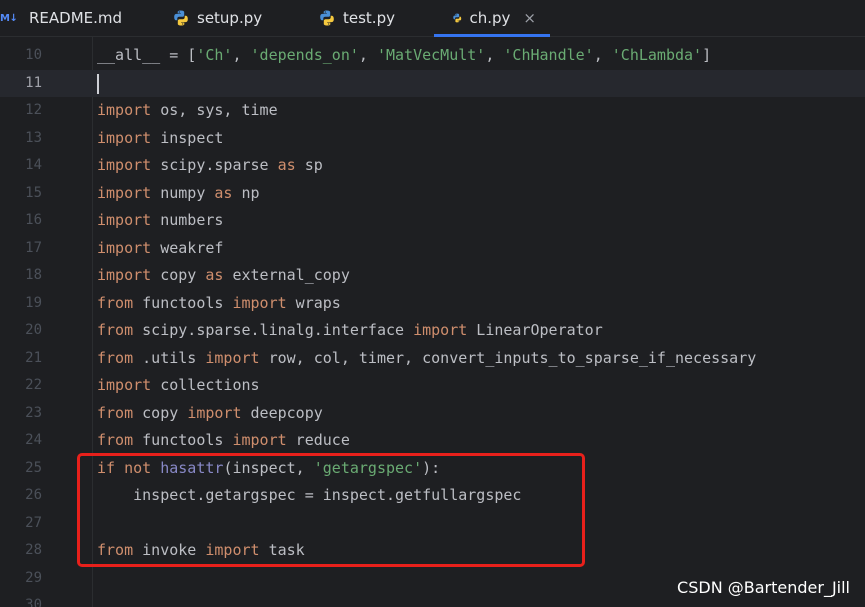 The height and width of the screenshot is (607, 865). What do you see at coordinates (432, 248) in the screenshot?
I see `code-line: 17 import weakref` at bounding box center [432, 248].